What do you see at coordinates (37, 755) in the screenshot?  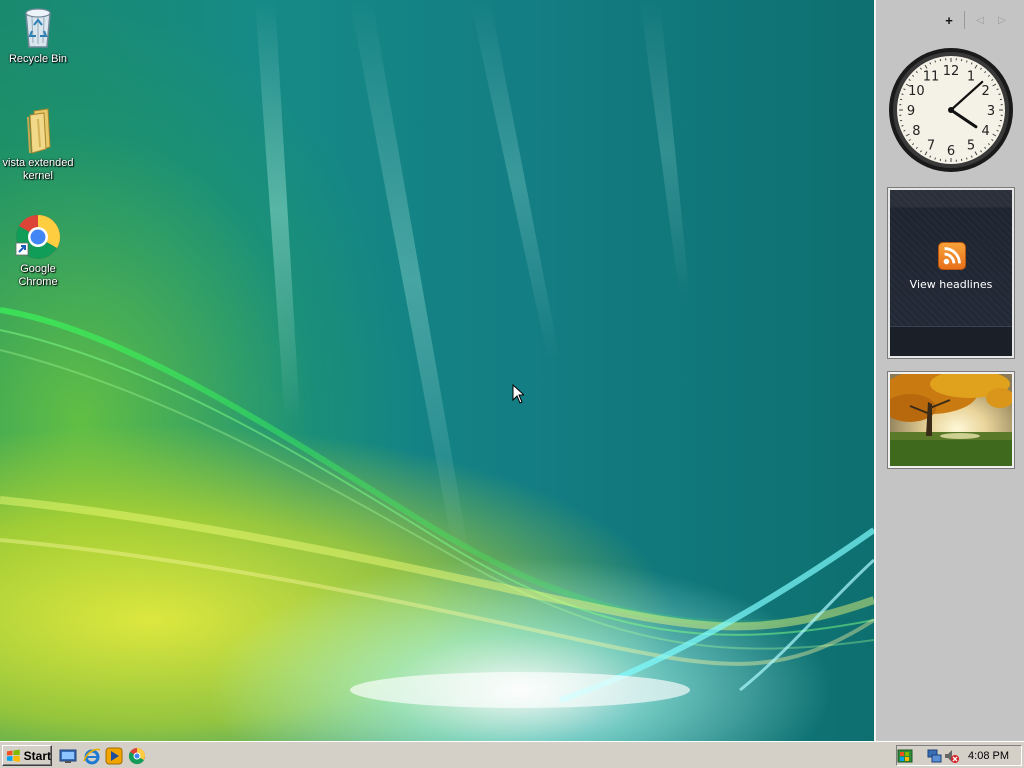 I see `start-label: Start` at bounding box center [37, 755].